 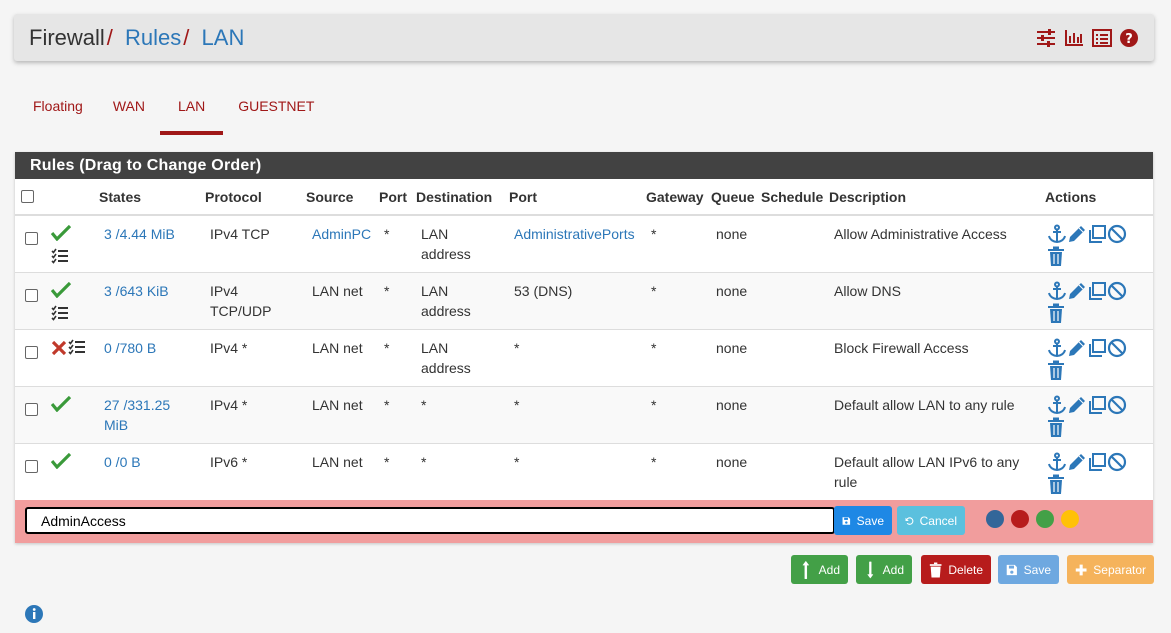 What do you see at coordinates (191, 112) in the screenshot?
I see `tab-lan: LAN` at bounding box center [191, 112].